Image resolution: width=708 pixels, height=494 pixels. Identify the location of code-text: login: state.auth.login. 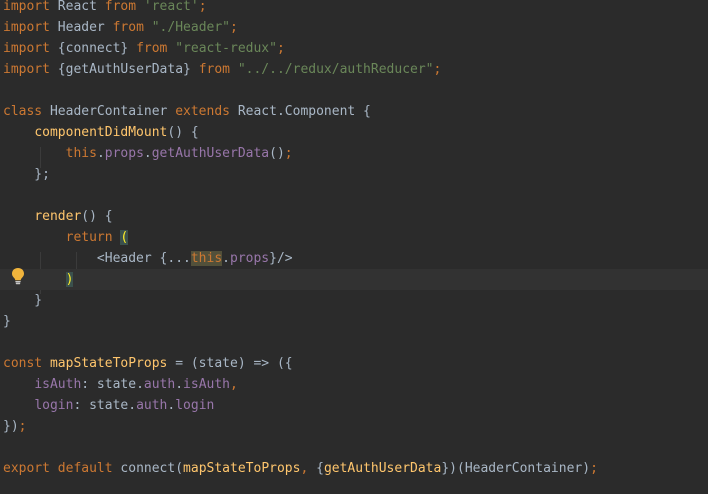
(108, 405).